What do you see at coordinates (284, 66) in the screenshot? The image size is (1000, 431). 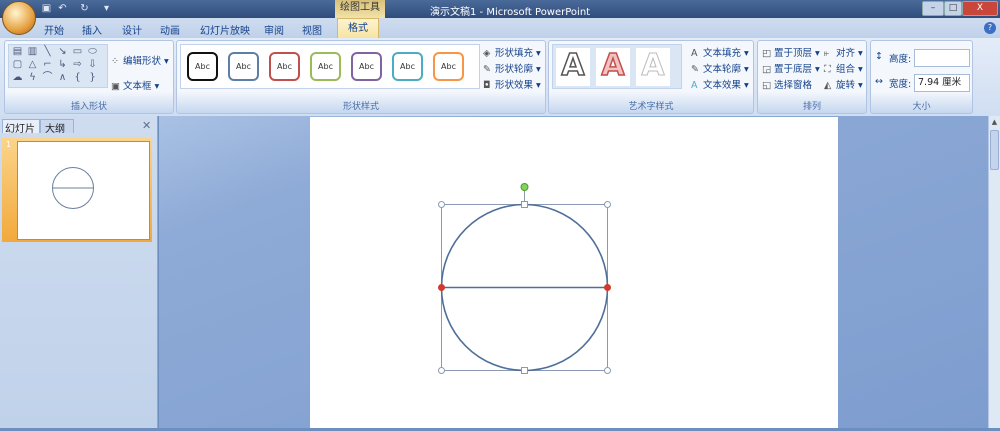 I see `shape-style-3: Abc` at bounding box center [284, 66].